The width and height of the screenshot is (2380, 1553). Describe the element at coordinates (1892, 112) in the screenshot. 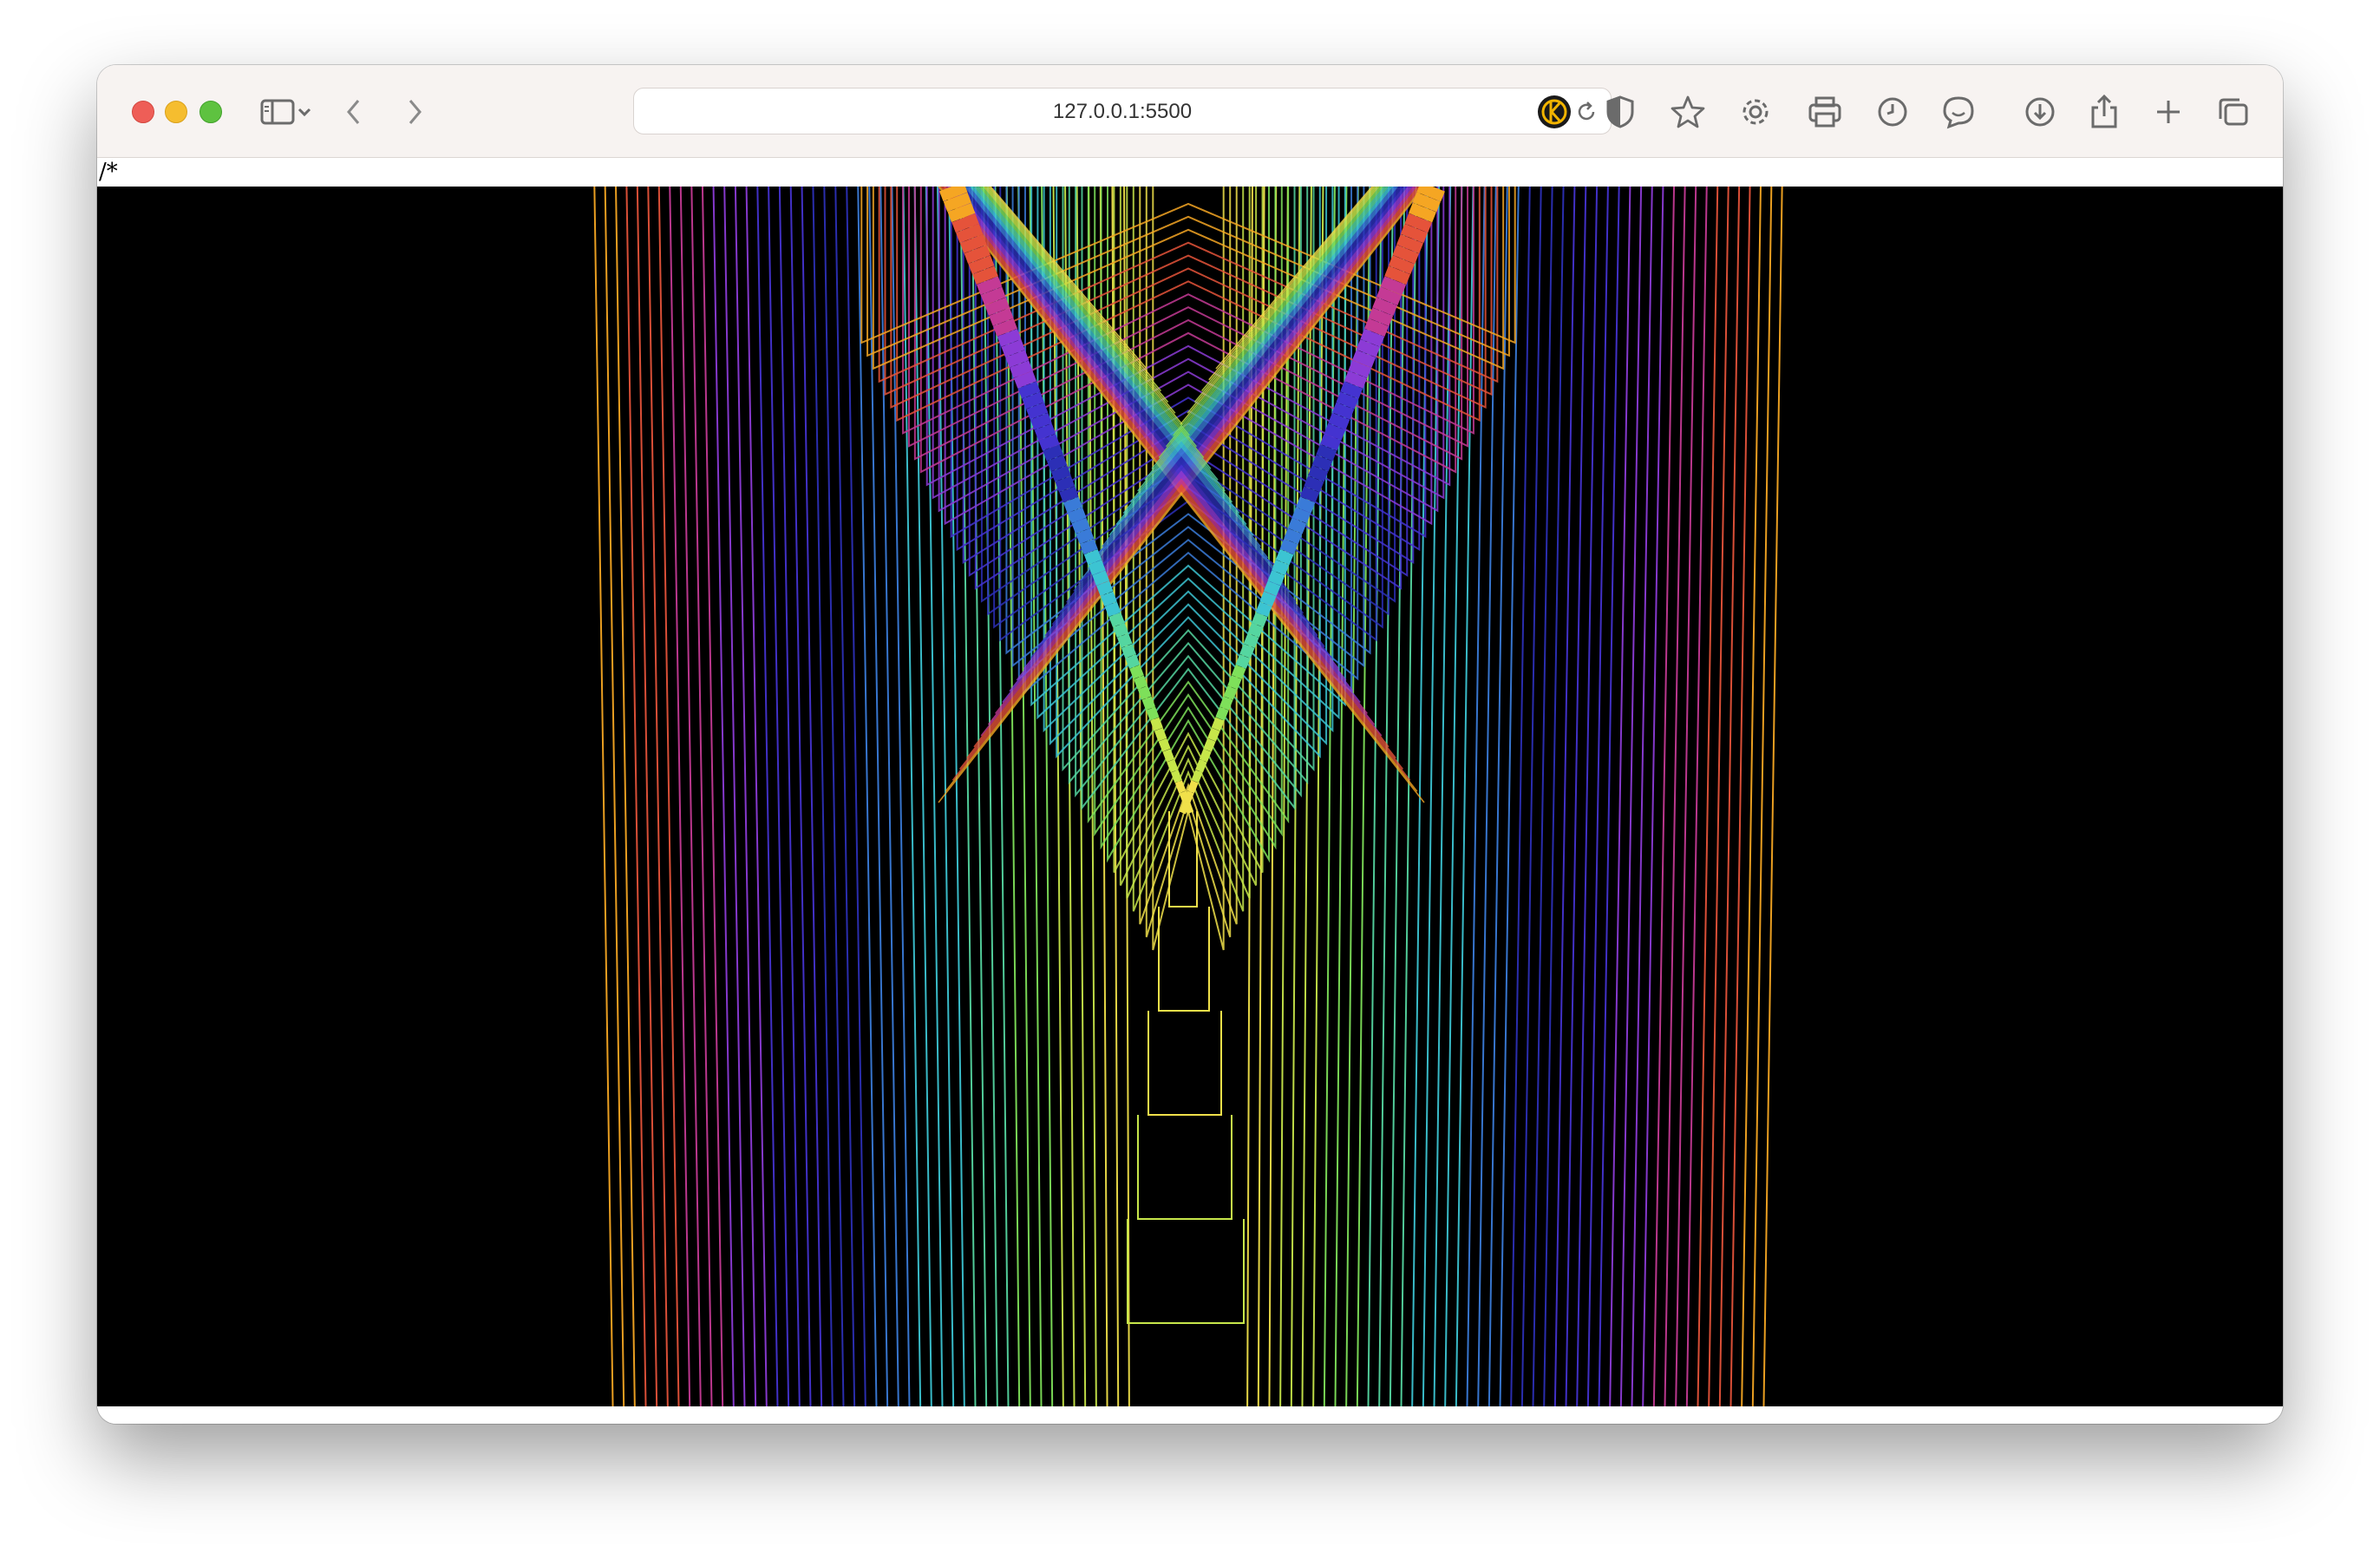

I see `clock-icon` at that location.